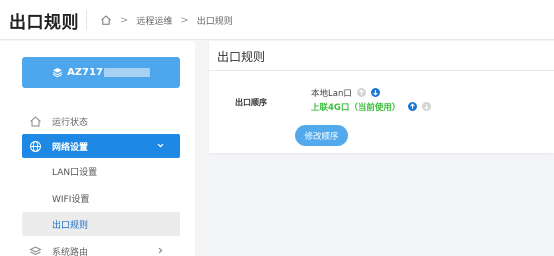 The image size is (554, 256). Describe the element at coordinates (160, 145) in the screenshot. I see `chevron-down-icon` at that location.